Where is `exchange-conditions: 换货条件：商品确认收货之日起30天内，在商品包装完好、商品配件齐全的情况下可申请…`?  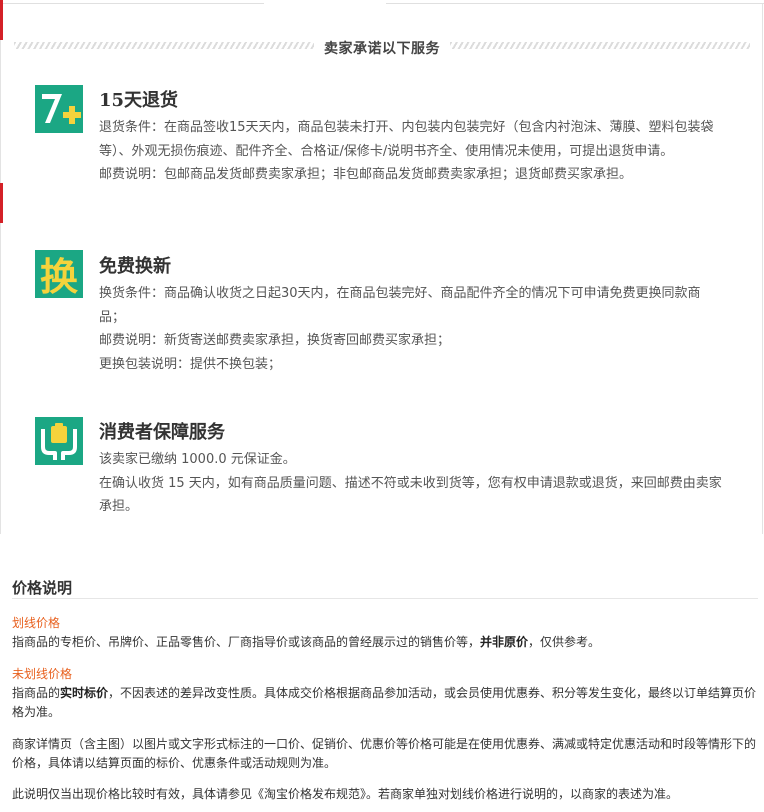
exchange-conditions: 换货条件：商品确认收货之日起30天内，在商品包装完好、商品配件齐全的情况下可申请… is located at coordinates (400, 305).